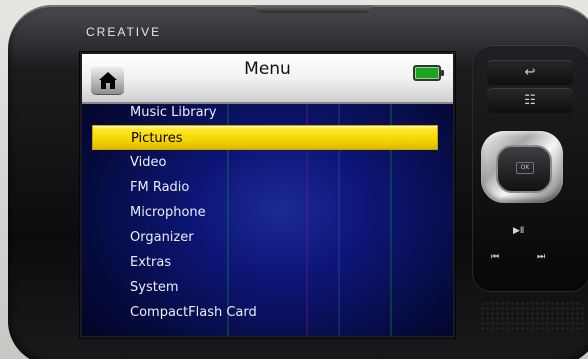 The image size is (588, 359). I want to click on ok-button-label: OK, so click(525, 168).